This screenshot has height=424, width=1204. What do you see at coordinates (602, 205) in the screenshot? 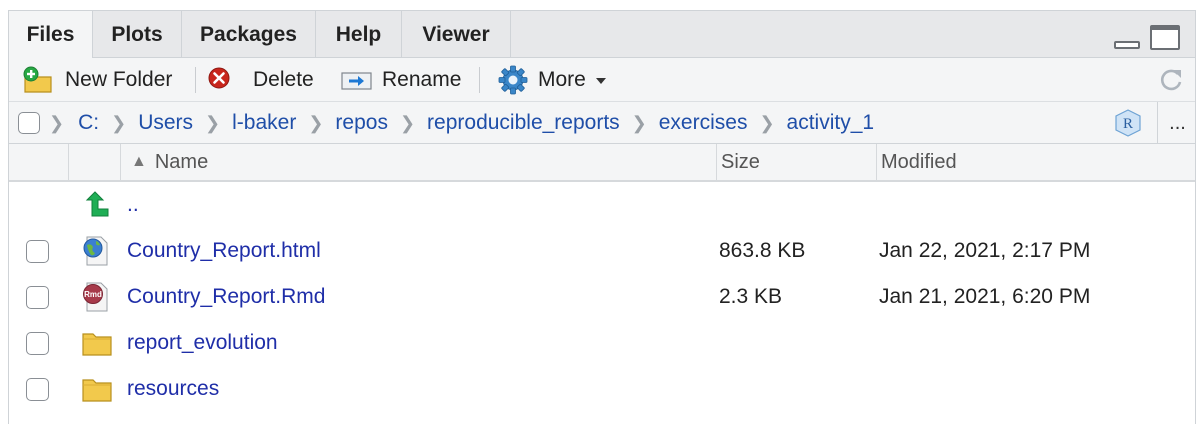
I see `parent-directory-row: ..` at bounding box center [602, 205].